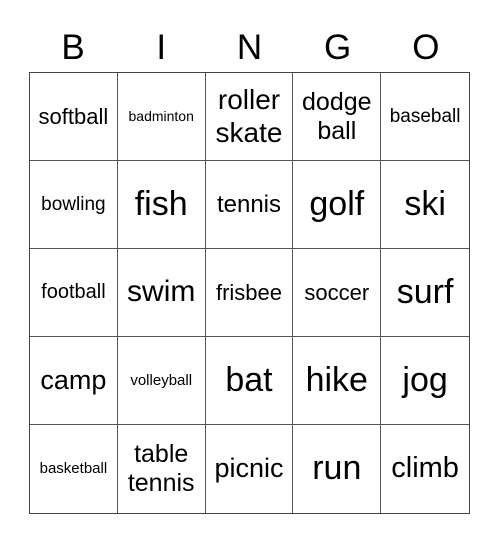  Describe the element at coordinates (74, 293) in the screenshot. I see `bingo-cell: football` at that location.